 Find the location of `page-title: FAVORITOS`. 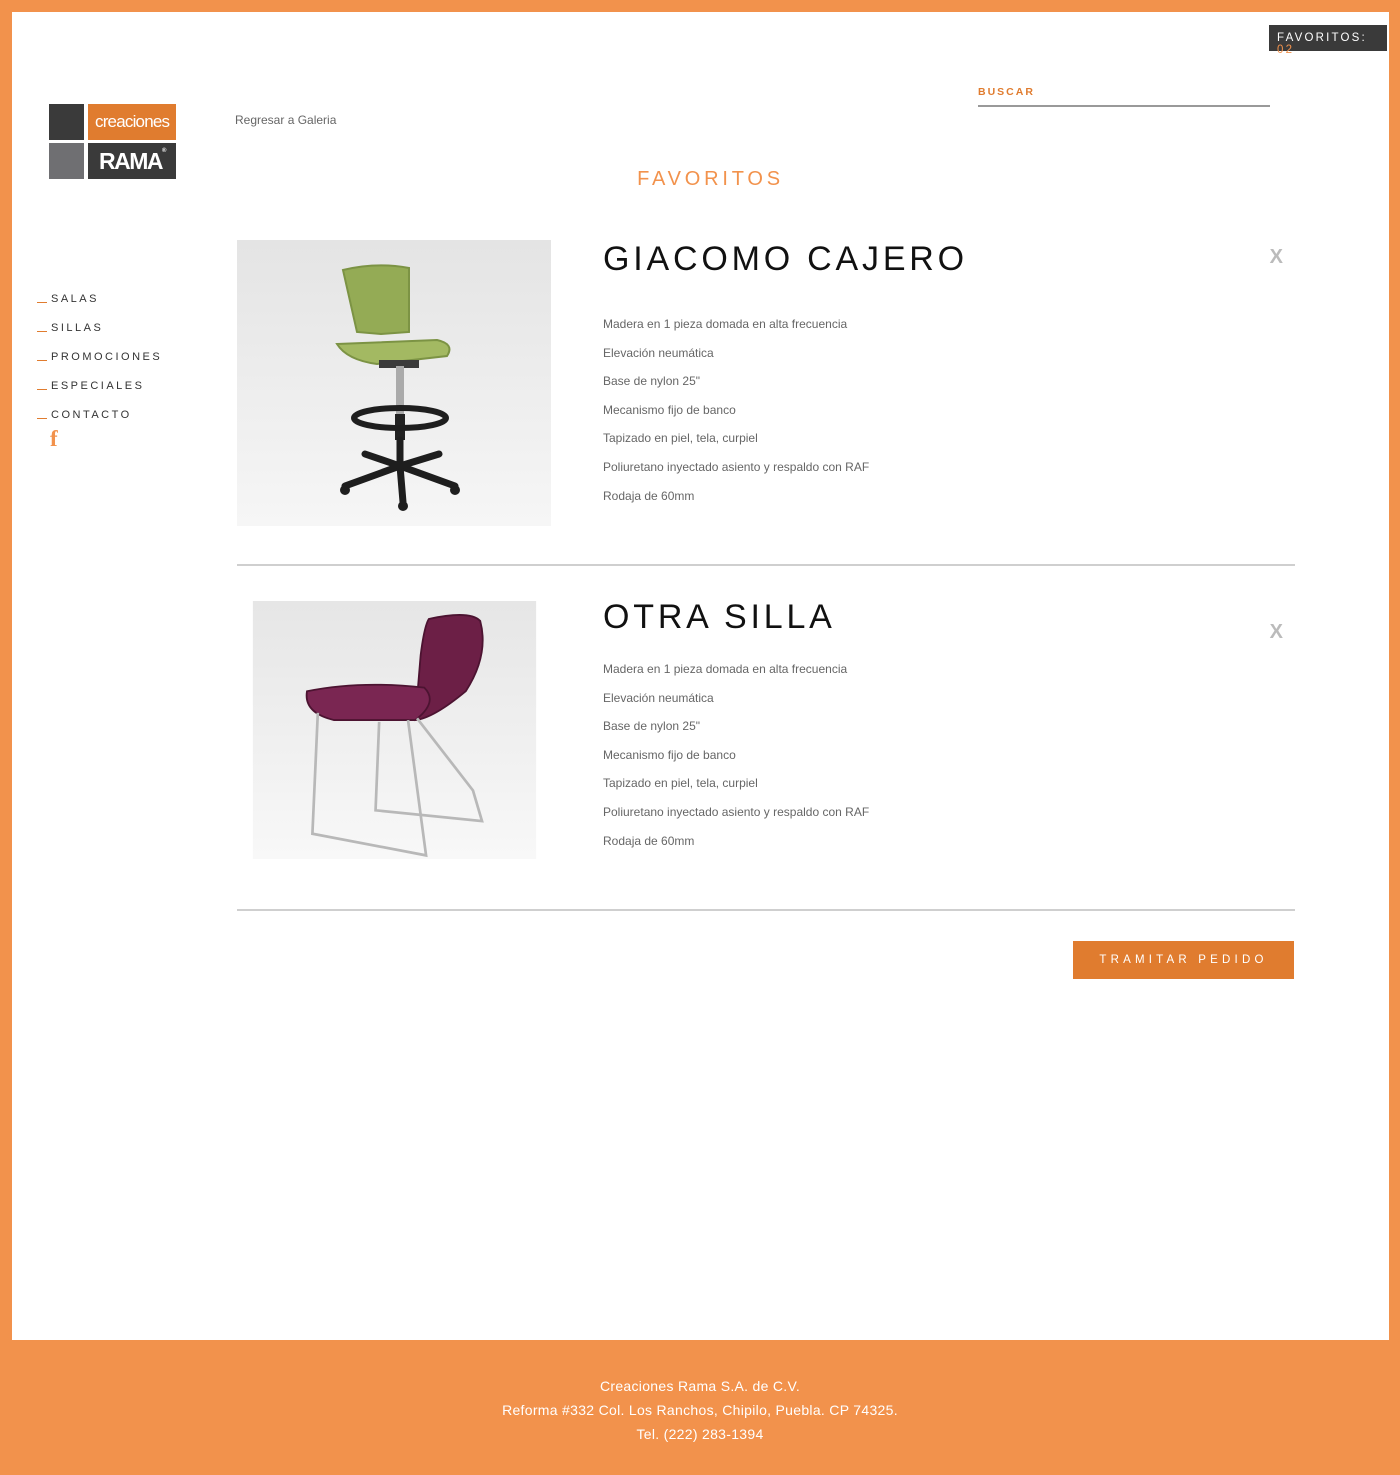

page-title: FAVORITOS is located at coordinates (710, 179).